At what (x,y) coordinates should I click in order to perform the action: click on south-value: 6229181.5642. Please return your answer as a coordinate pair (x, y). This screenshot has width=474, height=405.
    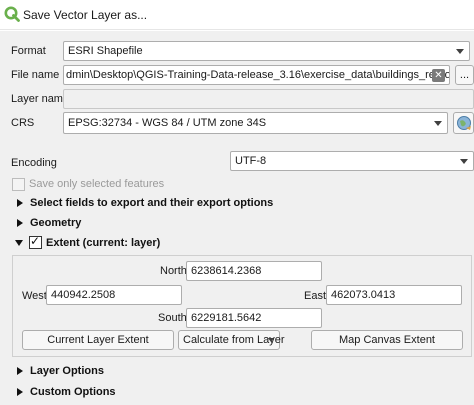
    Looking at the image, I should click on (226, 318).